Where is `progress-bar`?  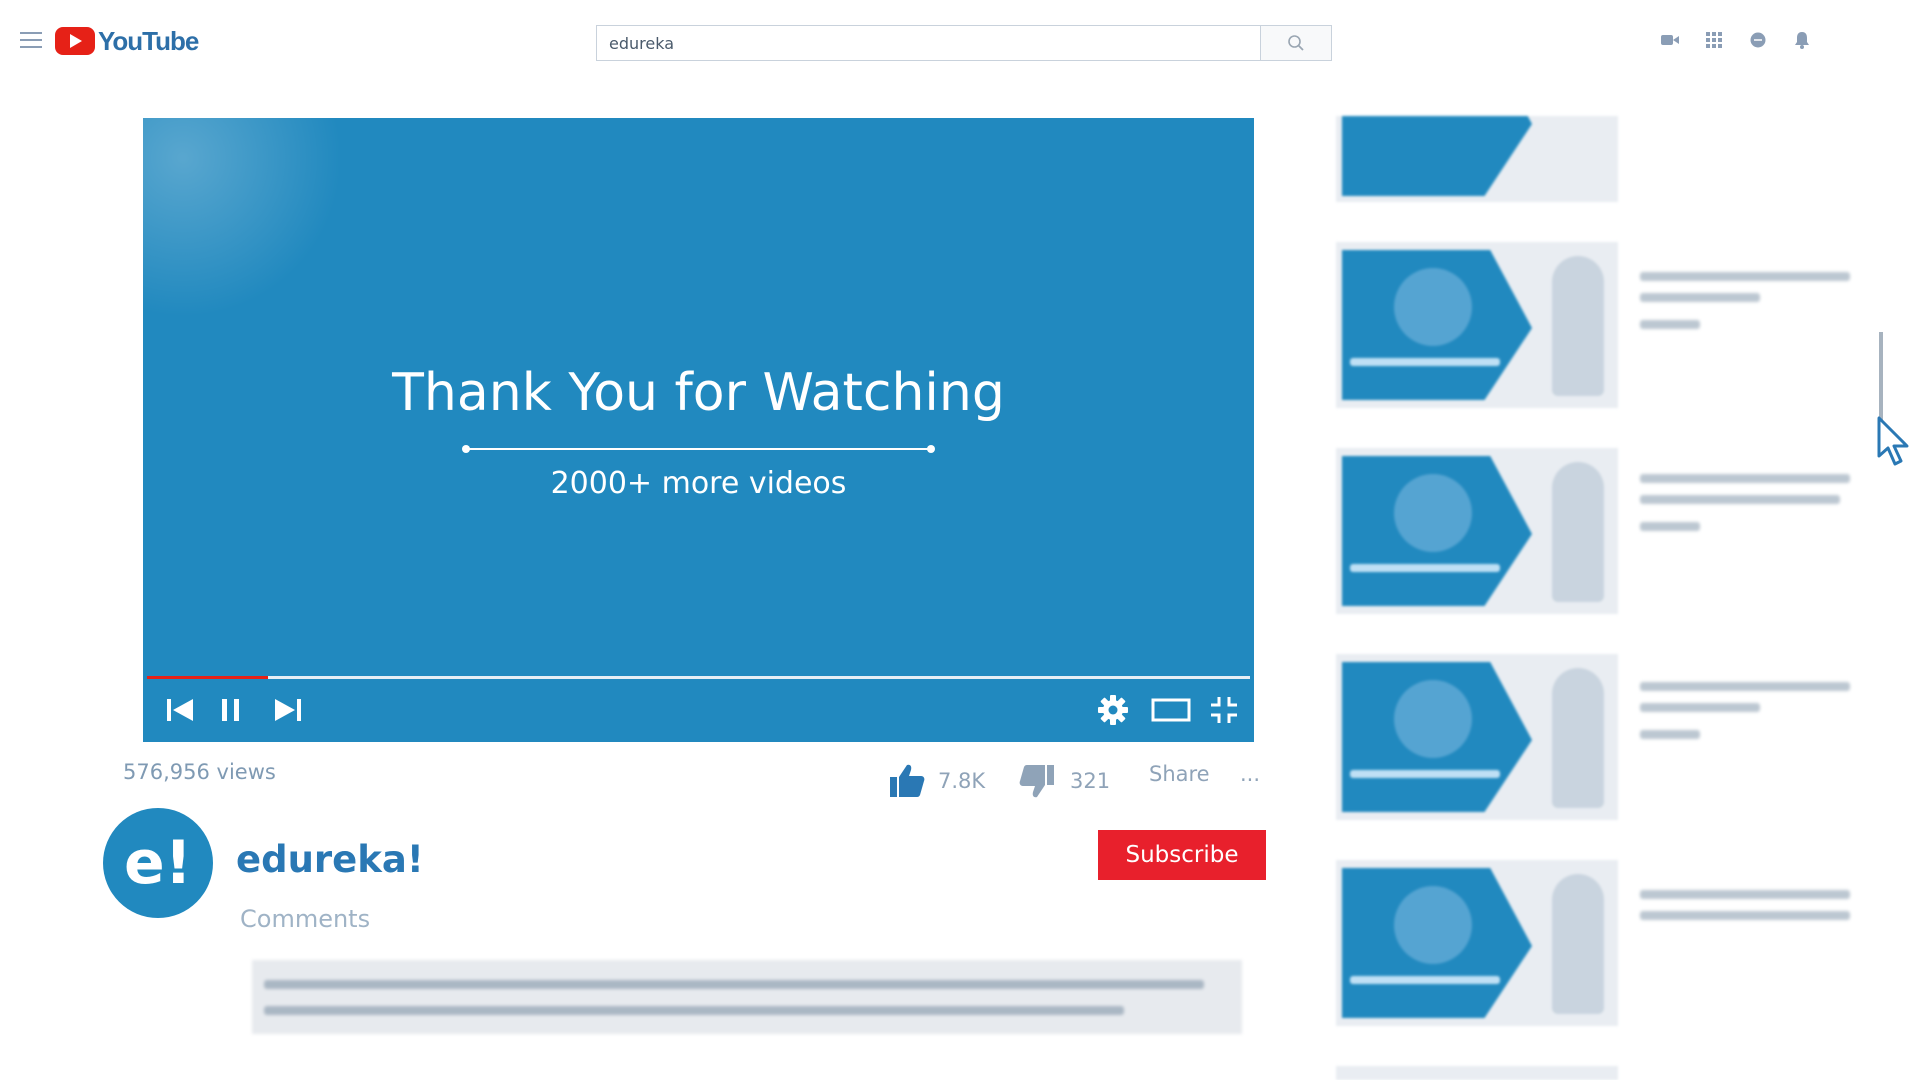 progress-bar is located at coordinates (698, 677).